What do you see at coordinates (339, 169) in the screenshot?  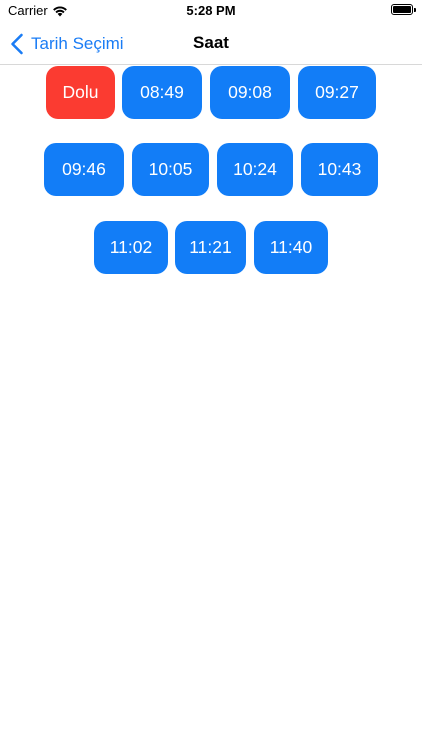 I see `time-slot: 10:43` at bounding box center [339, 169].